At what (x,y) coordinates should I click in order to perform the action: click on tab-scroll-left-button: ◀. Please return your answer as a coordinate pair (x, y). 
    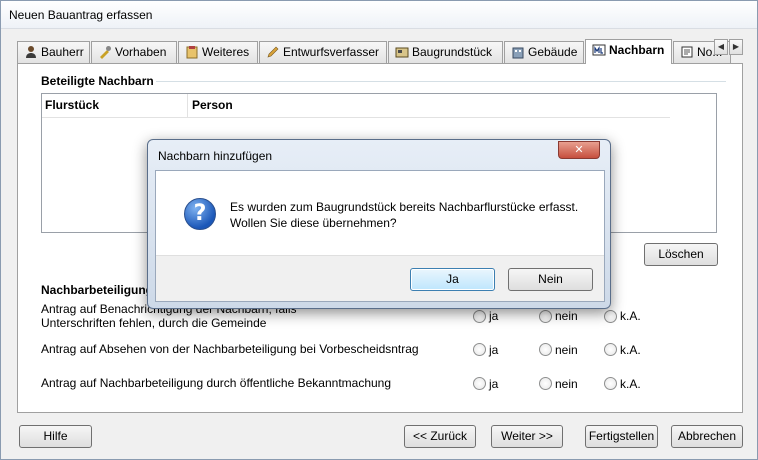
    Looking at the image, I should click on (721, 47).